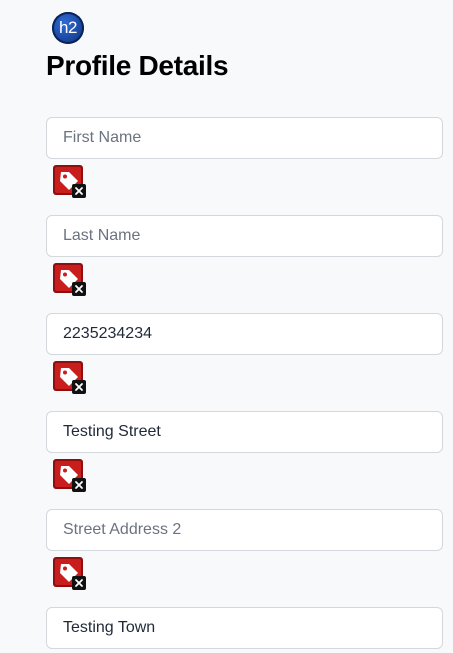 The image size is (453, 653). Describe the element at coordinates (244, 432) in the screenshot. I see `street-address-input` at that location.